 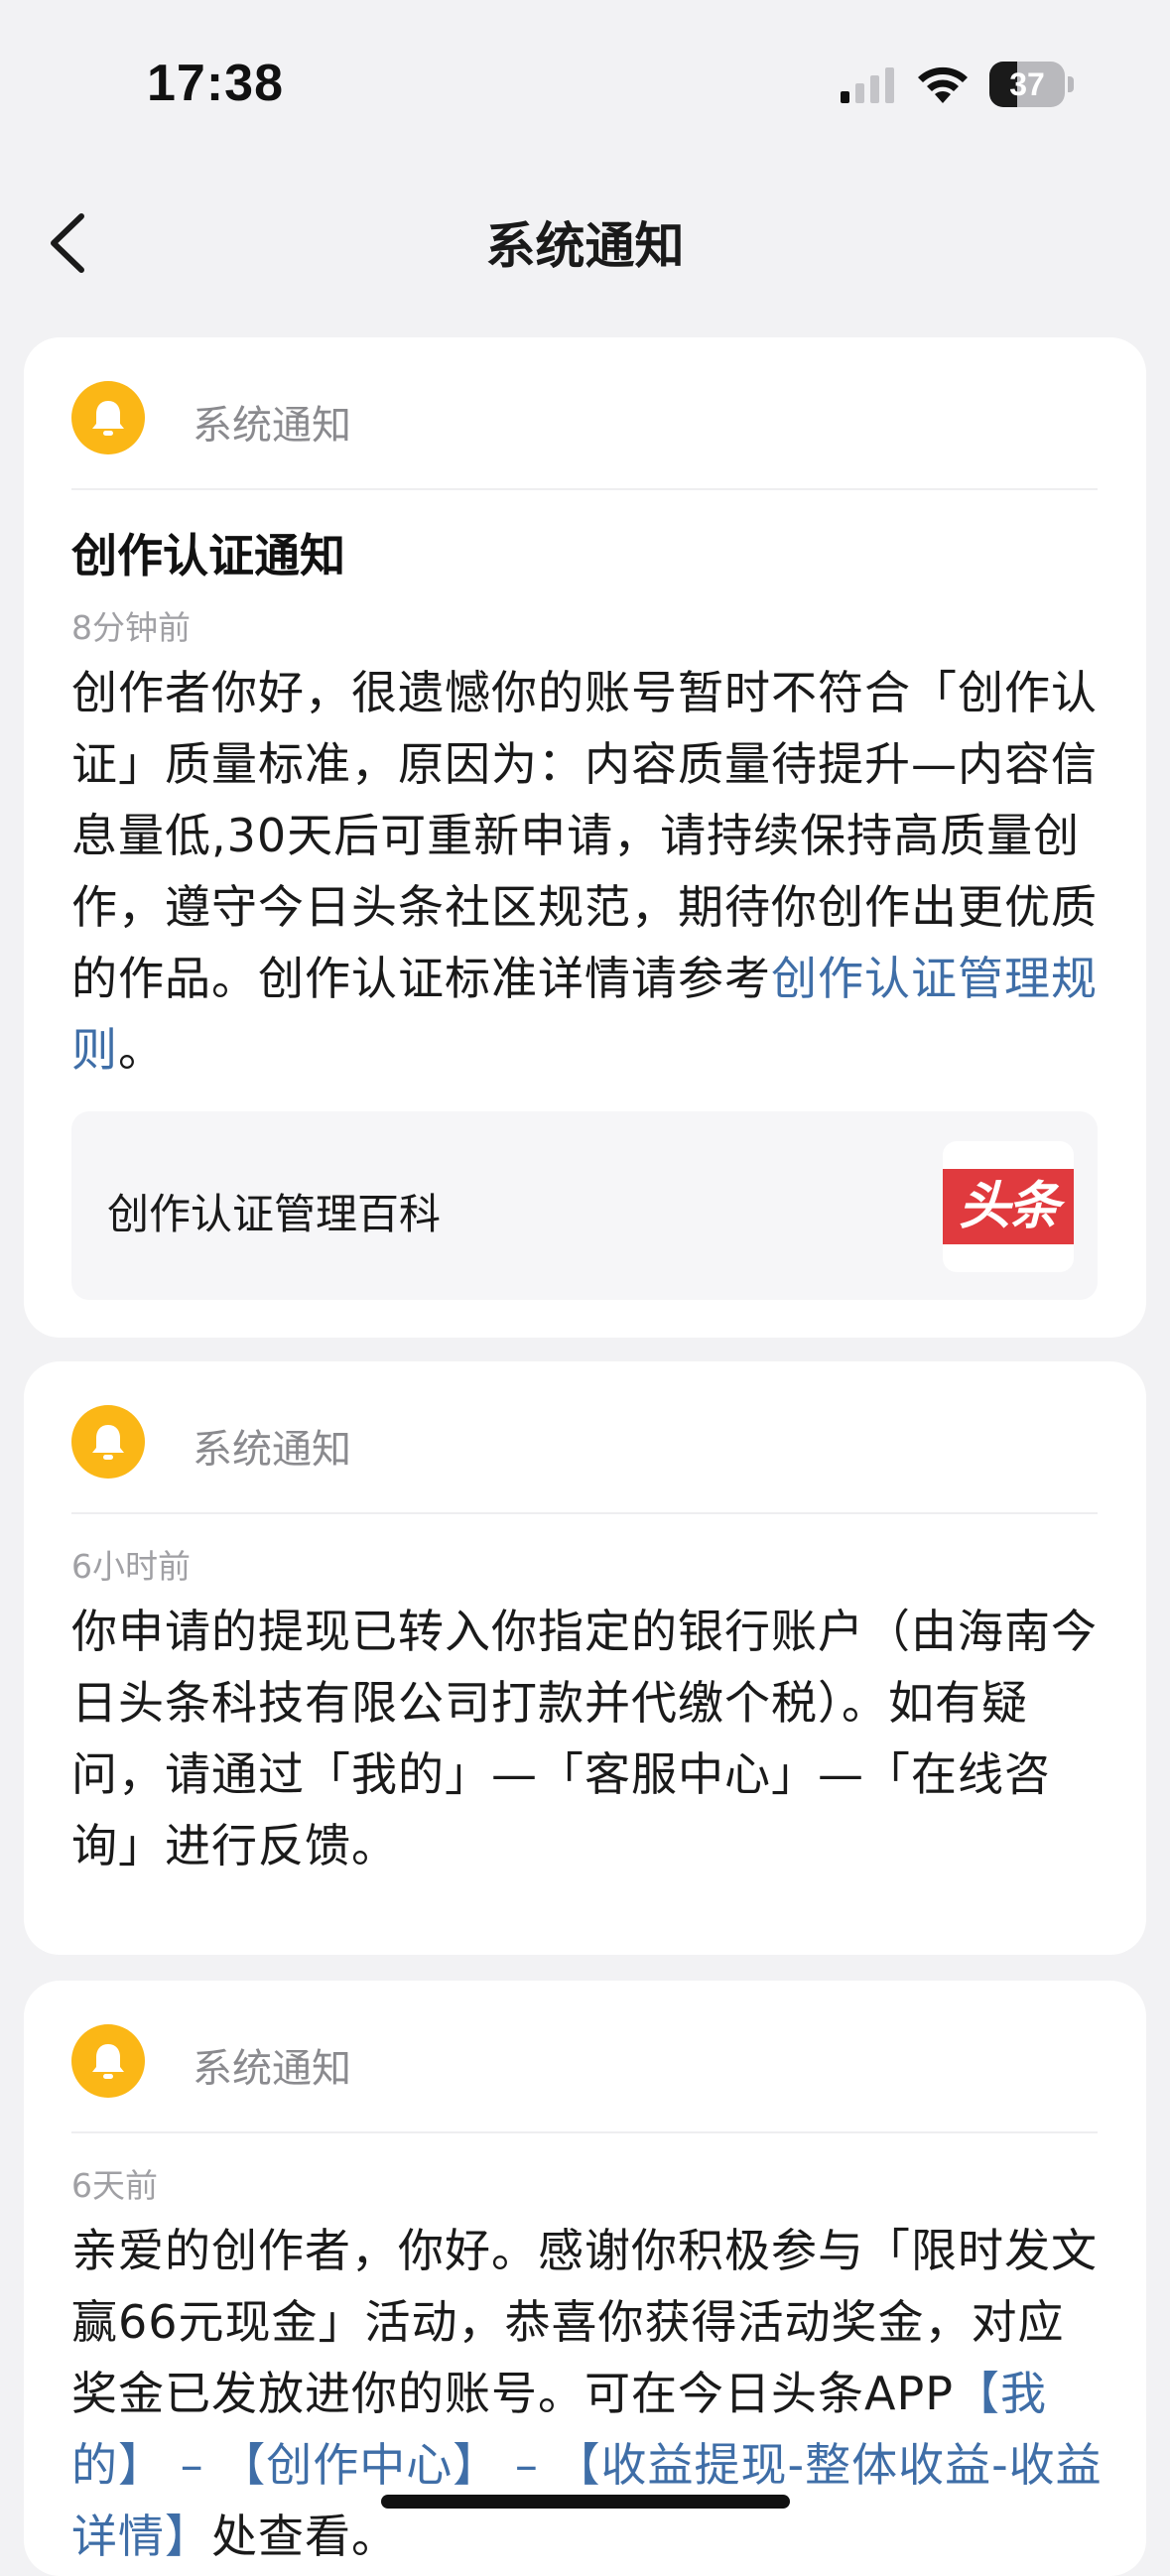 I want to click on battery-level-text: 37, so click(x=1027, y=84).